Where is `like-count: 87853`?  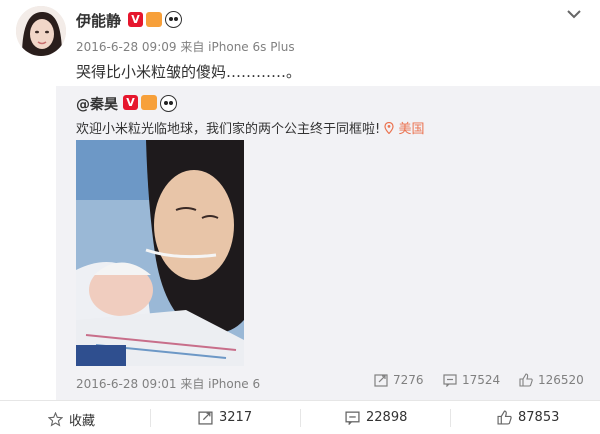 like-count: 87853 is located at coordinates (539, 417).